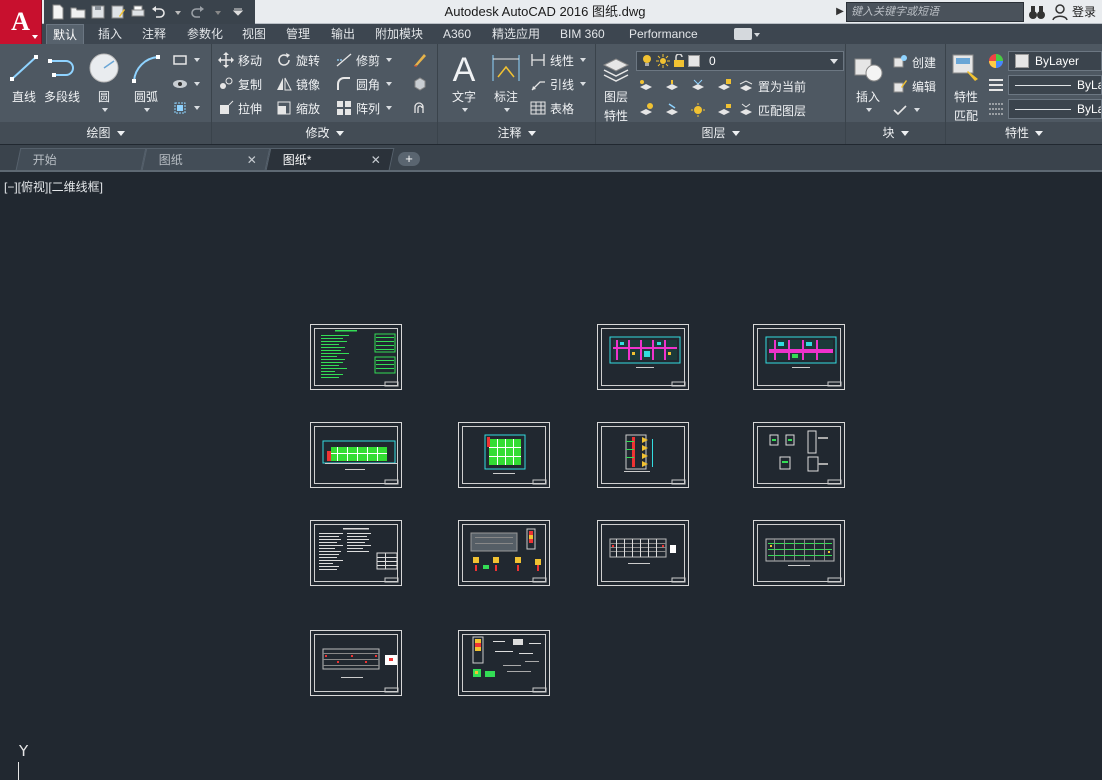 This screenshot has height=780, width=1102. Describe the element at coordinates (218, 12) in the screenshot. I see `redo-dropdown-icon` at that location.